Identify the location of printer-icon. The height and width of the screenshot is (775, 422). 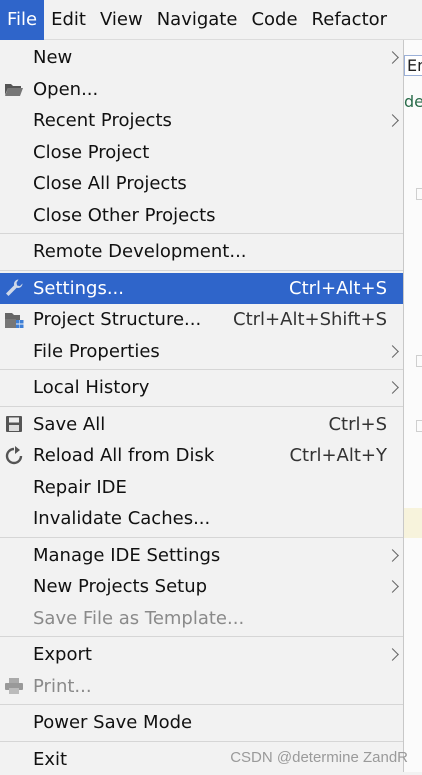
(14, 686).